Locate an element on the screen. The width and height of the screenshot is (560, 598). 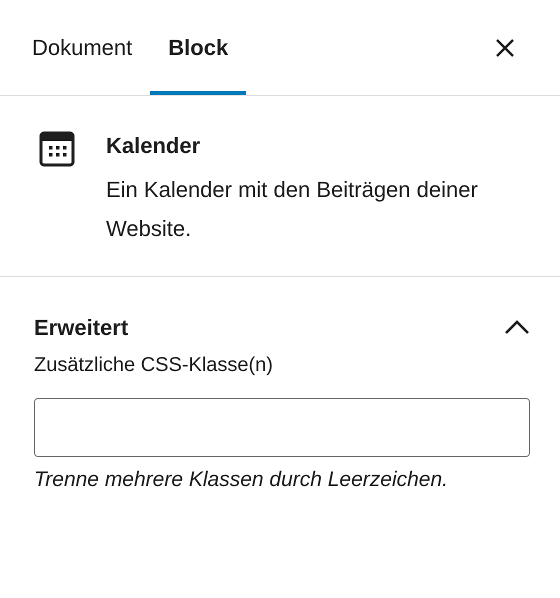
css-class-input is located at coordinates (282, 427).